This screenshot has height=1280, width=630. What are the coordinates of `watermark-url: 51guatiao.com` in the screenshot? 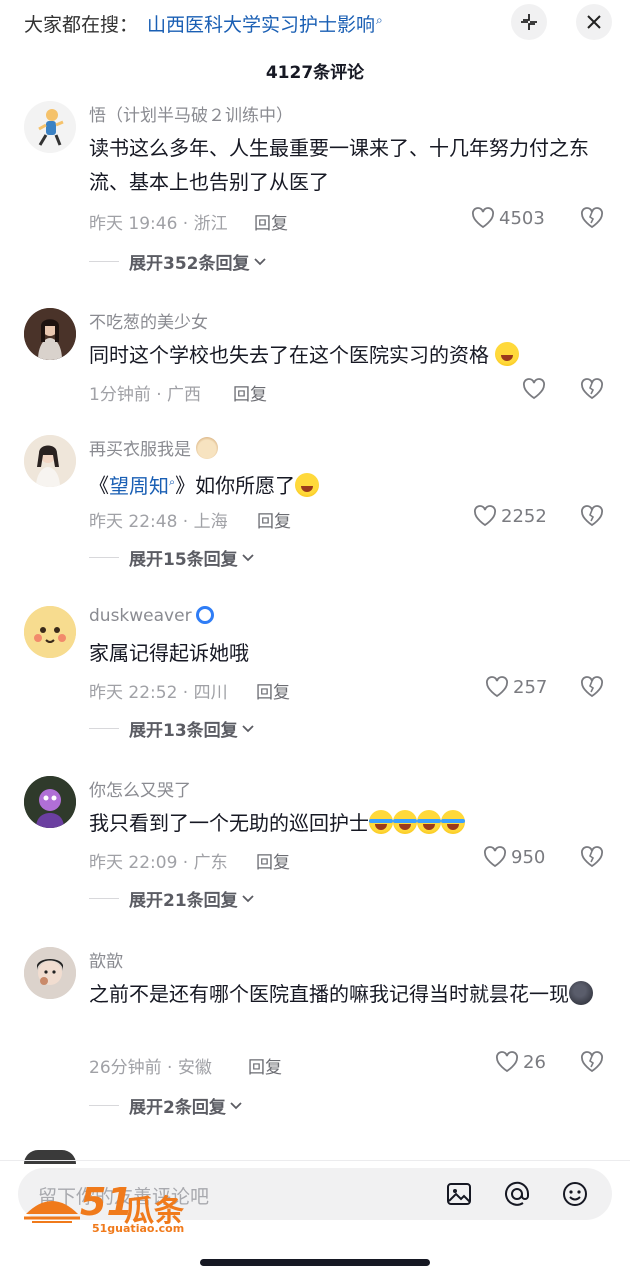 It's located at (138, 1228).